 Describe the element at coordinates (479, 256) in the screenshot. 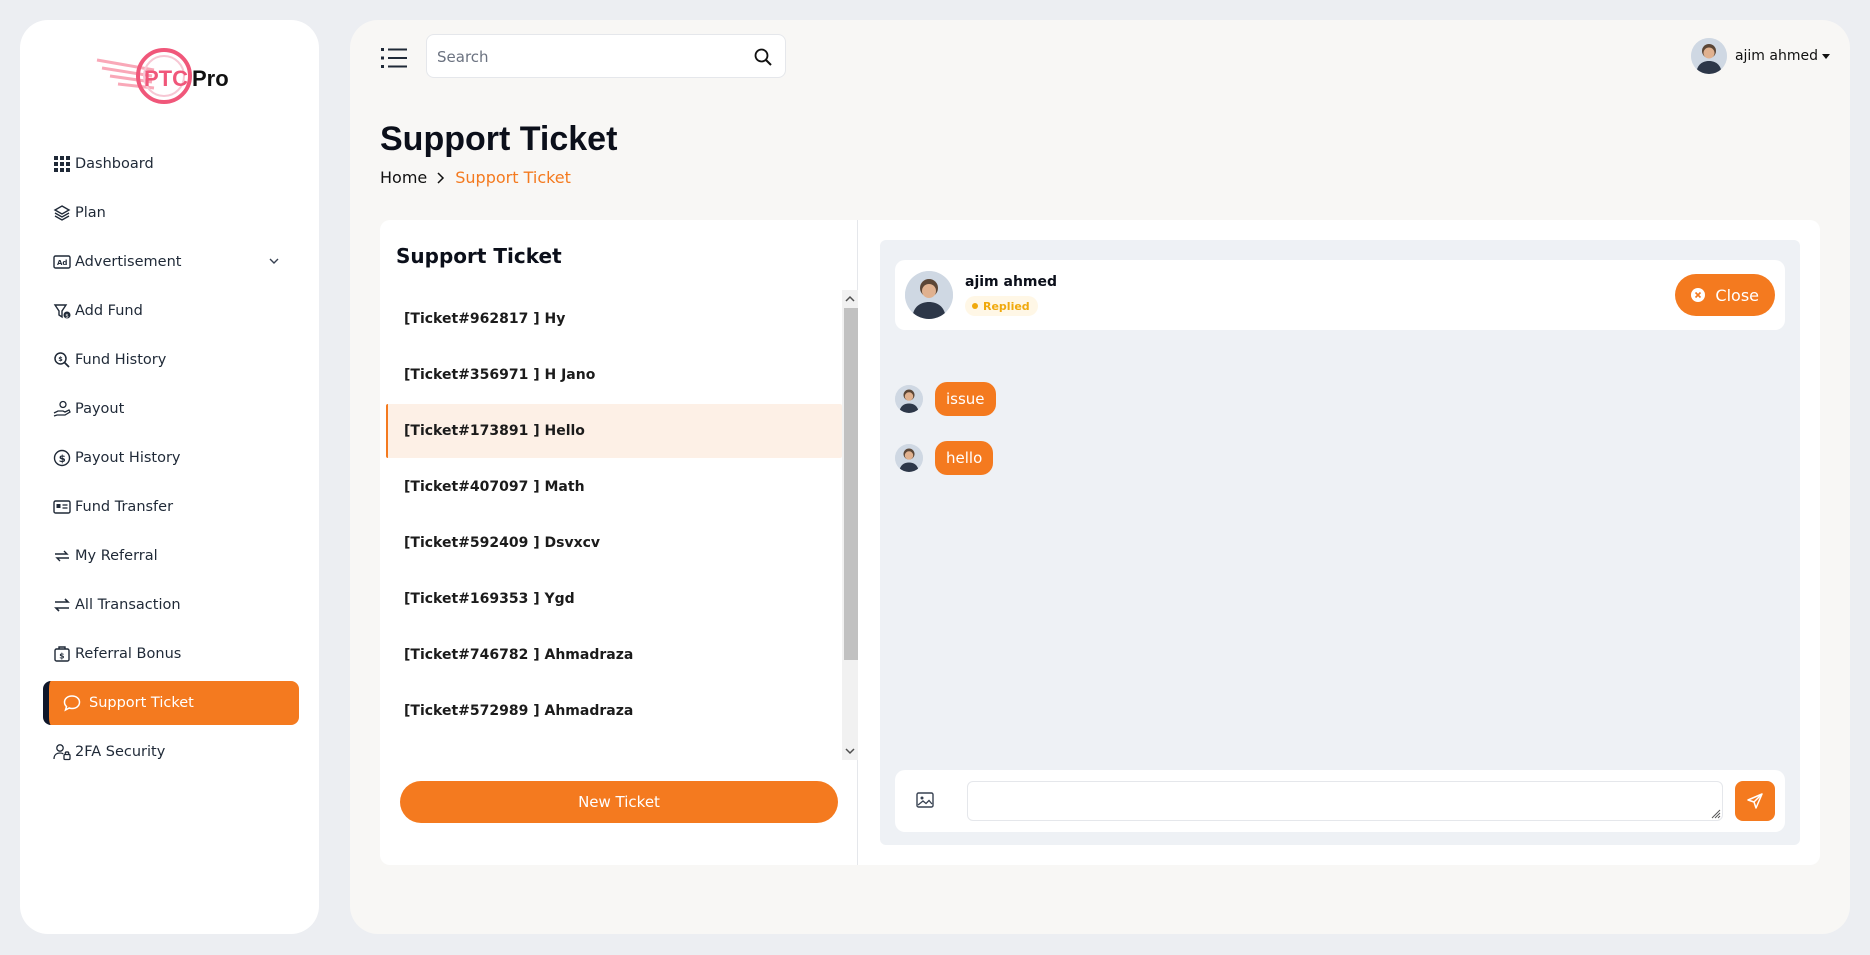

I see `ticket-list-title: Support Ticket` at that location.